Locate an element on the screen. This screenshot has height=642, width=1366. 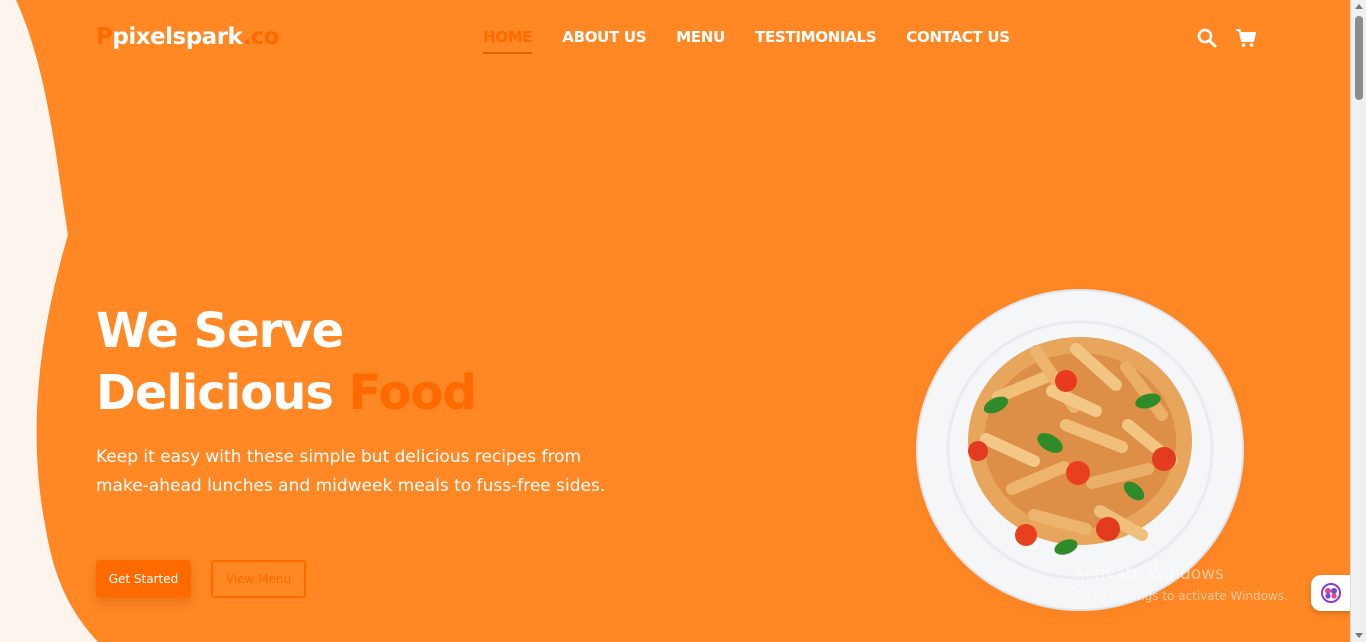
hero-title-line1: We Serve is located at coordinates (220, 331).